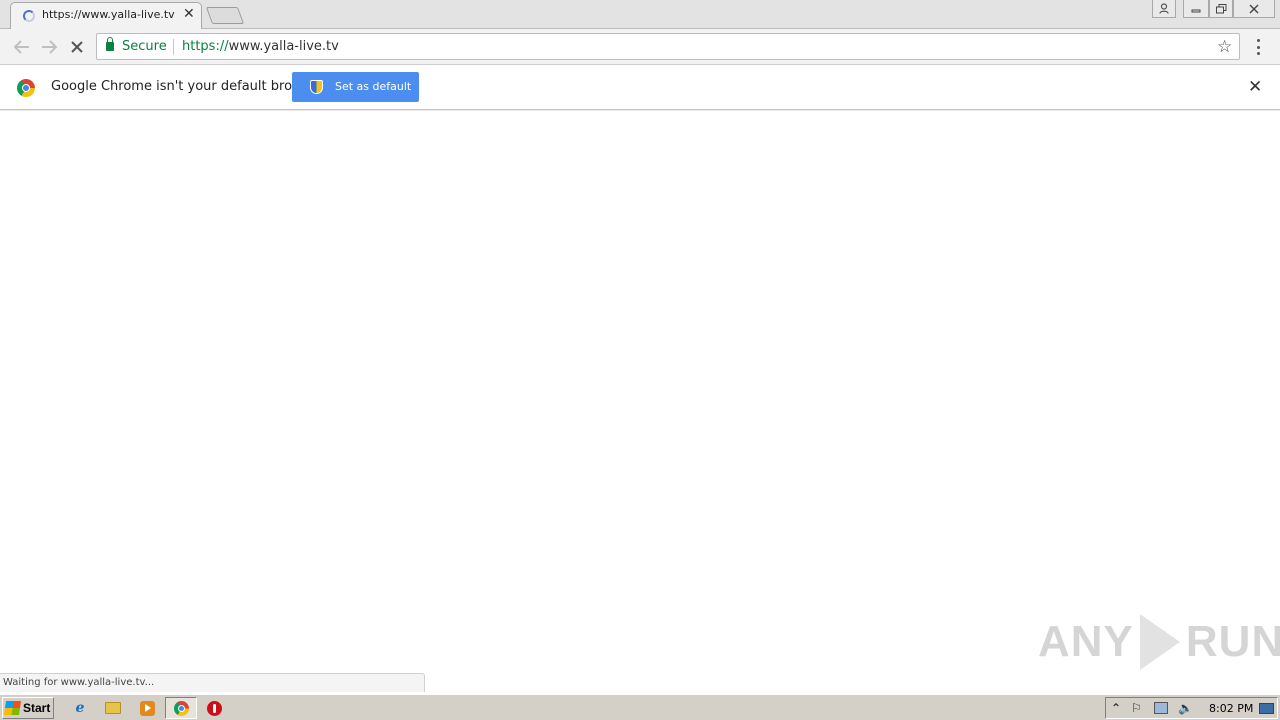 The width and height of the screenshot is (1280, 720). I want to click on new-tab-button, so click(225, 15).